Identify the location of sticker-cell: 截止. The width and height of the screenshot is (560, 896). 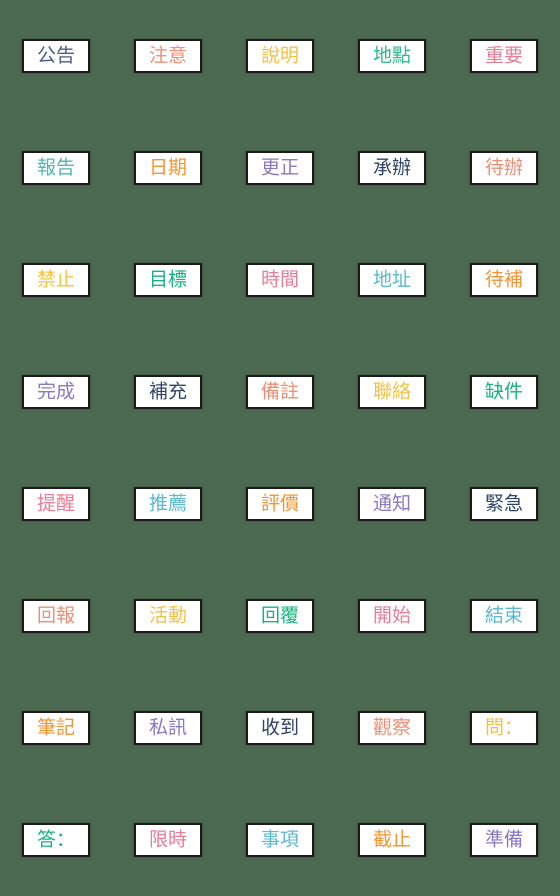
(392, 840).